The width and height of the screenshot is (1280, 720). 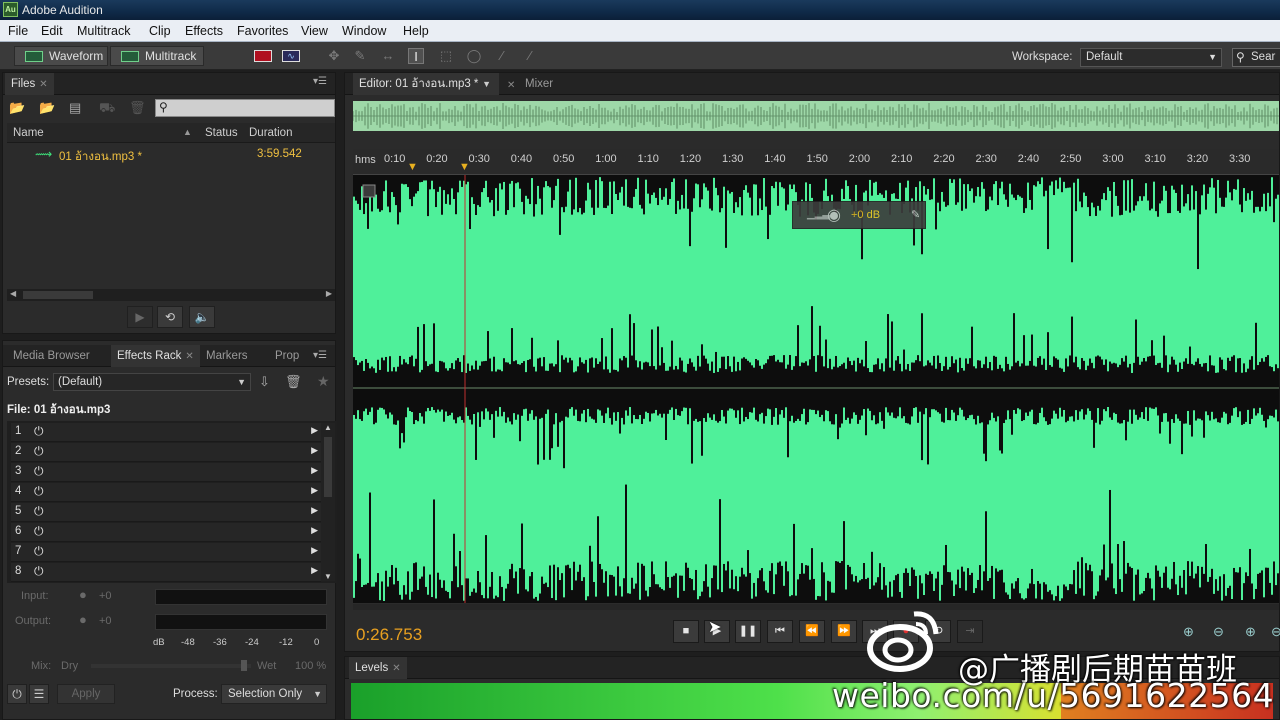 I want to click on files-search-input: ⚲, so click(x=245, y=108).